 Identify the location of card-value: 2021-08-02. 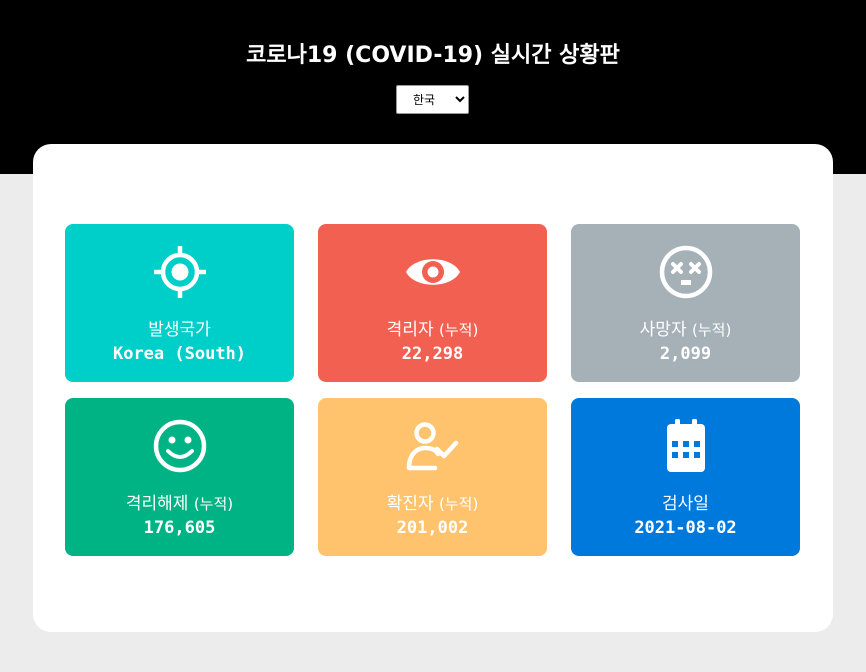
(685, 528).